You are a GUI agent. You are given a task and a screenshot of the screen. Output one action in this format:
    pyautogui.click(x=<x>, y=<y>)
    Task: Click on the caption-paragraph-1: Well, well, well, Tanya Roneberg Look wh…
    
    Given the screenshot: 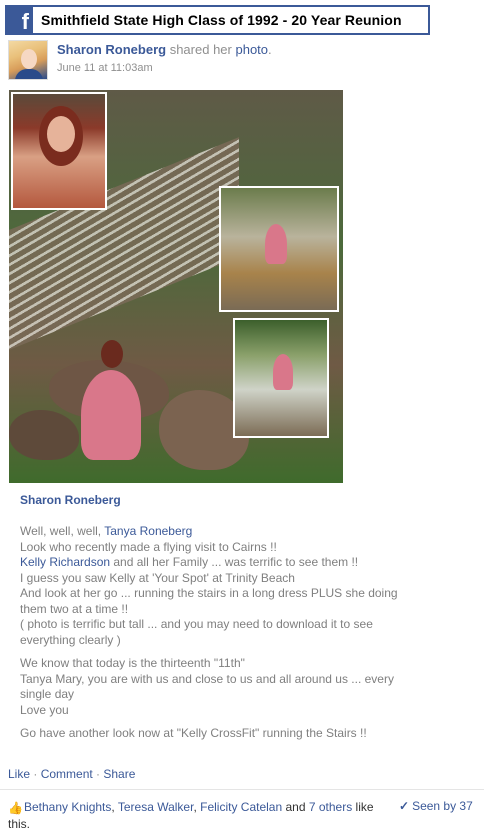 What is the action you would take?
    pyautogui.click(x=220, y=586)
    